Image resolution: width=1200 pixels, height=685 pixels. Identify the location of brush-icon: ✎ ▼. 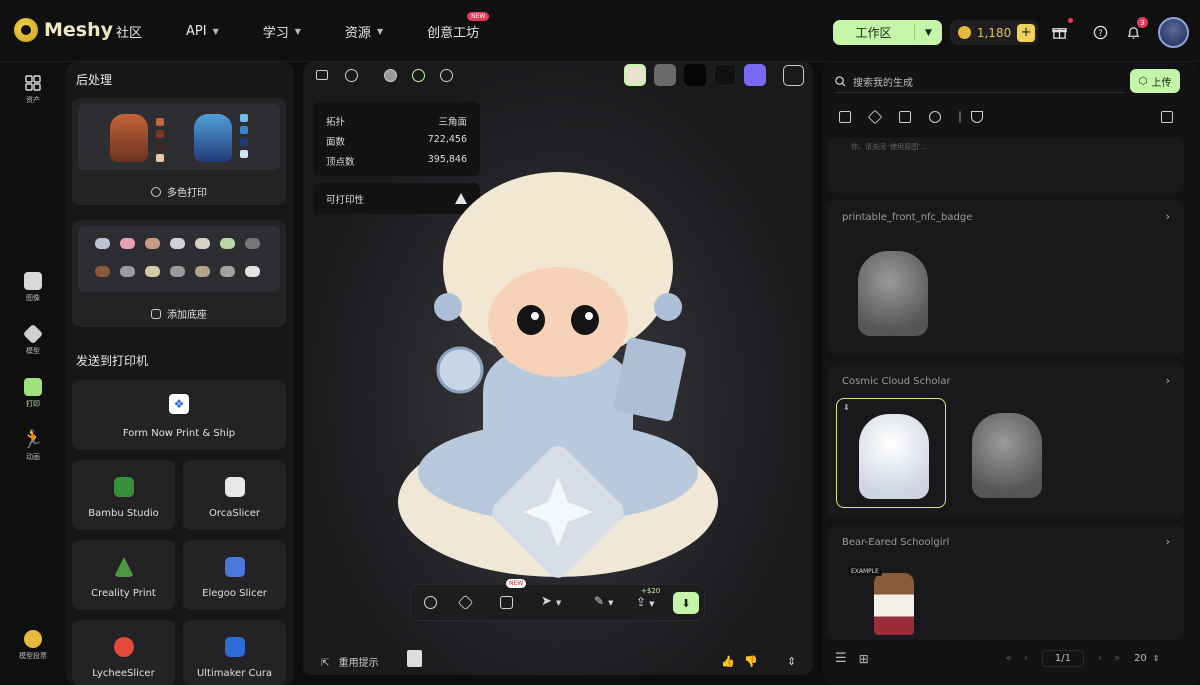
(603, 601).